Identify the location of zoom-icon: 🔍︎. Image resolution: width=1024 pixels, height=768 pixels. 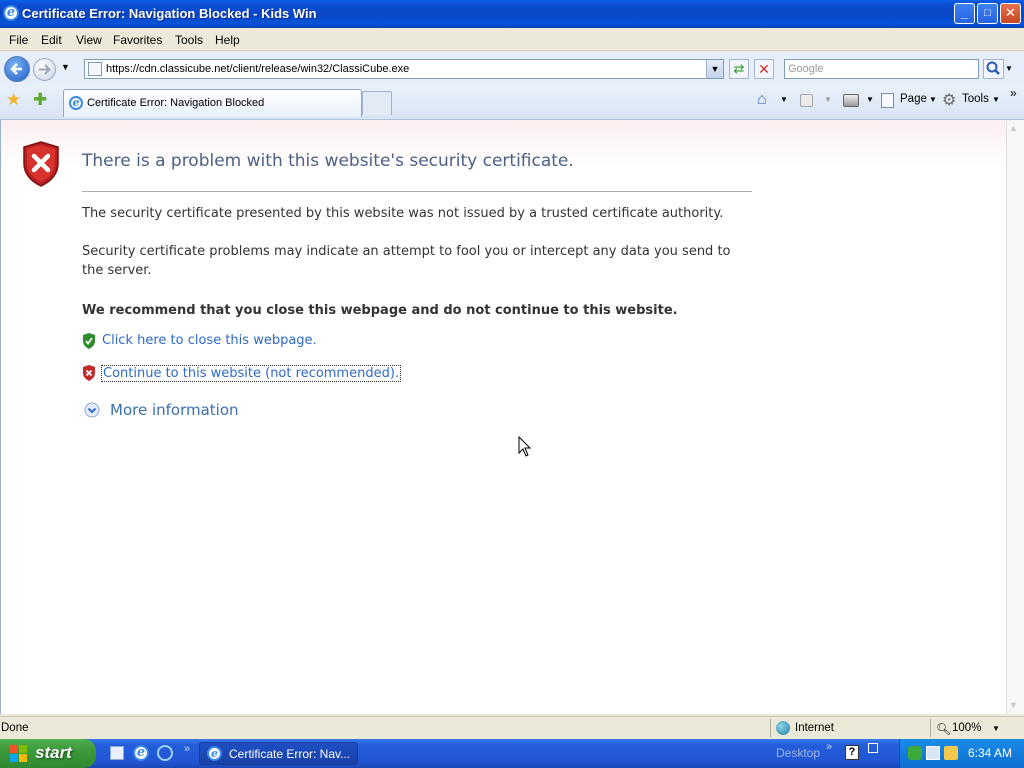
(944, 729).